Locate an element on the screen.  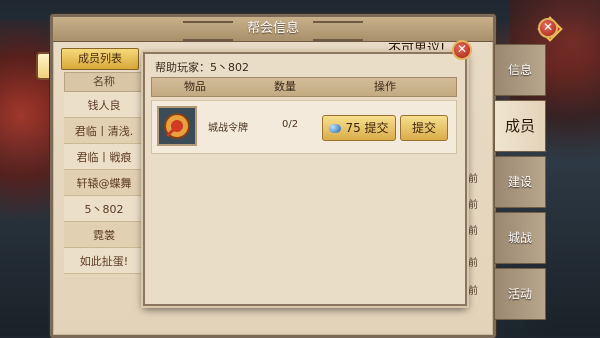
member-list: 名称 钱人良 君临丨清浅. 君临丨戦痕 轩辕@蝶舞 5丶802 霓裳 如此扯蛋! is located at coordinates (104, 173).